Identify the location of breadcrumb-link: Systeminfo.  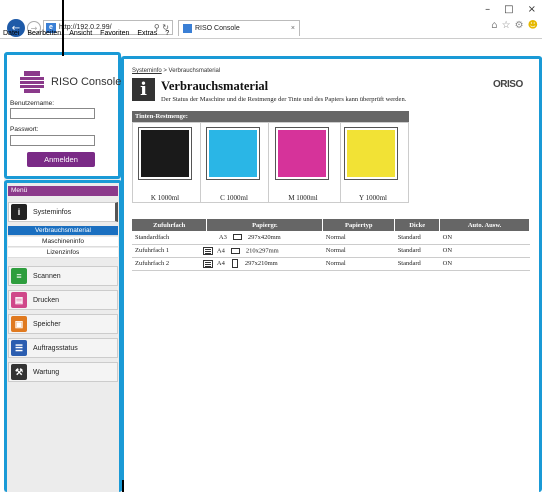
(147, 71).